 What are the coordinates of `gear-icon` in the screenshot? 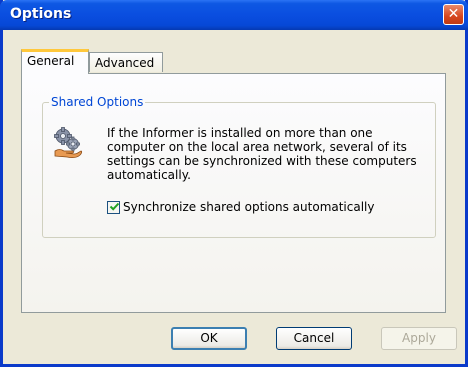 It's located at (68, 142).